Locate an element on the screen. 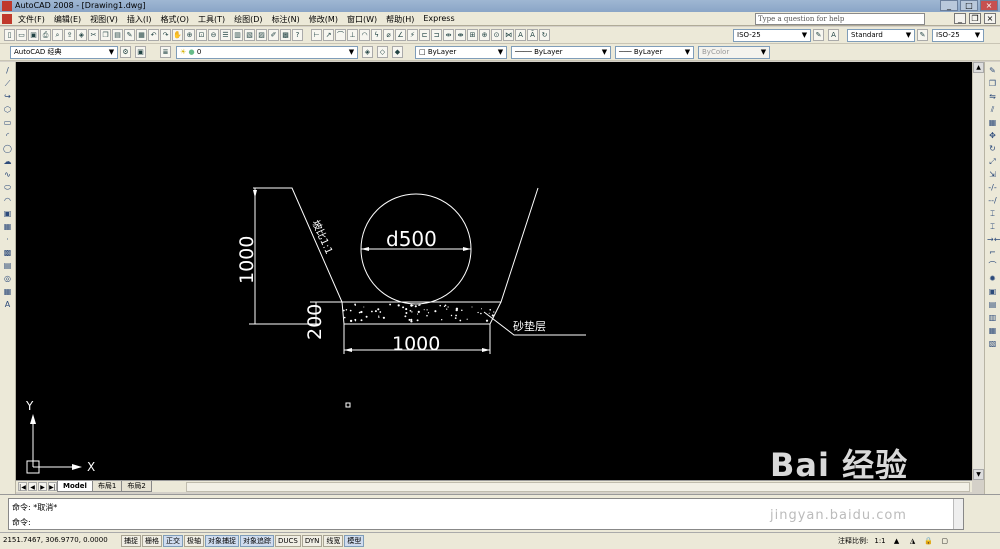 The image size is (1000, 549). erase-icon: ✎ is located at coordinates (992, 70).